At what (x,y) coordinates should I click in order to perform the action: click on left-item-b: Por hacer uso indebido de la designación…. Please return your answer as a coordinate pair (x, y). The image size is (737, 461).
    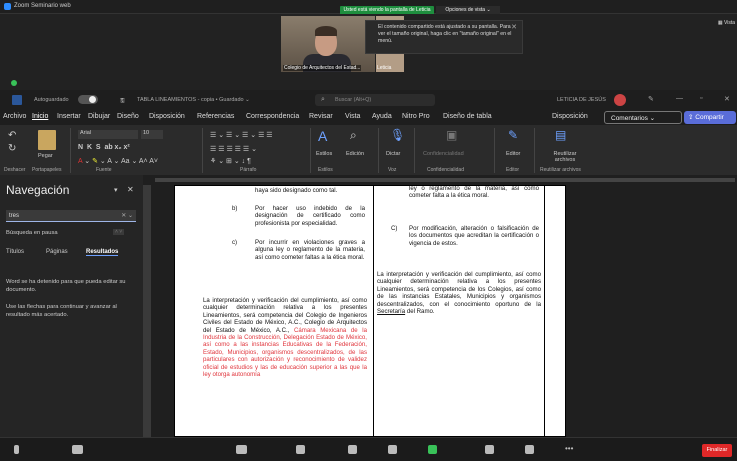
    Looking at the image, I should click on (310, 216).